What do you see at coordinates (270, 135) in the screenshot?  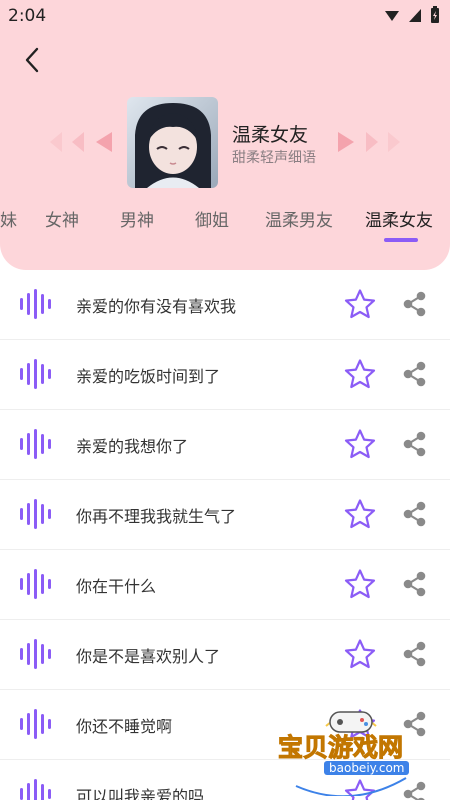 I see `voice-title: 温柔女友` at bounding box center [270, 135].